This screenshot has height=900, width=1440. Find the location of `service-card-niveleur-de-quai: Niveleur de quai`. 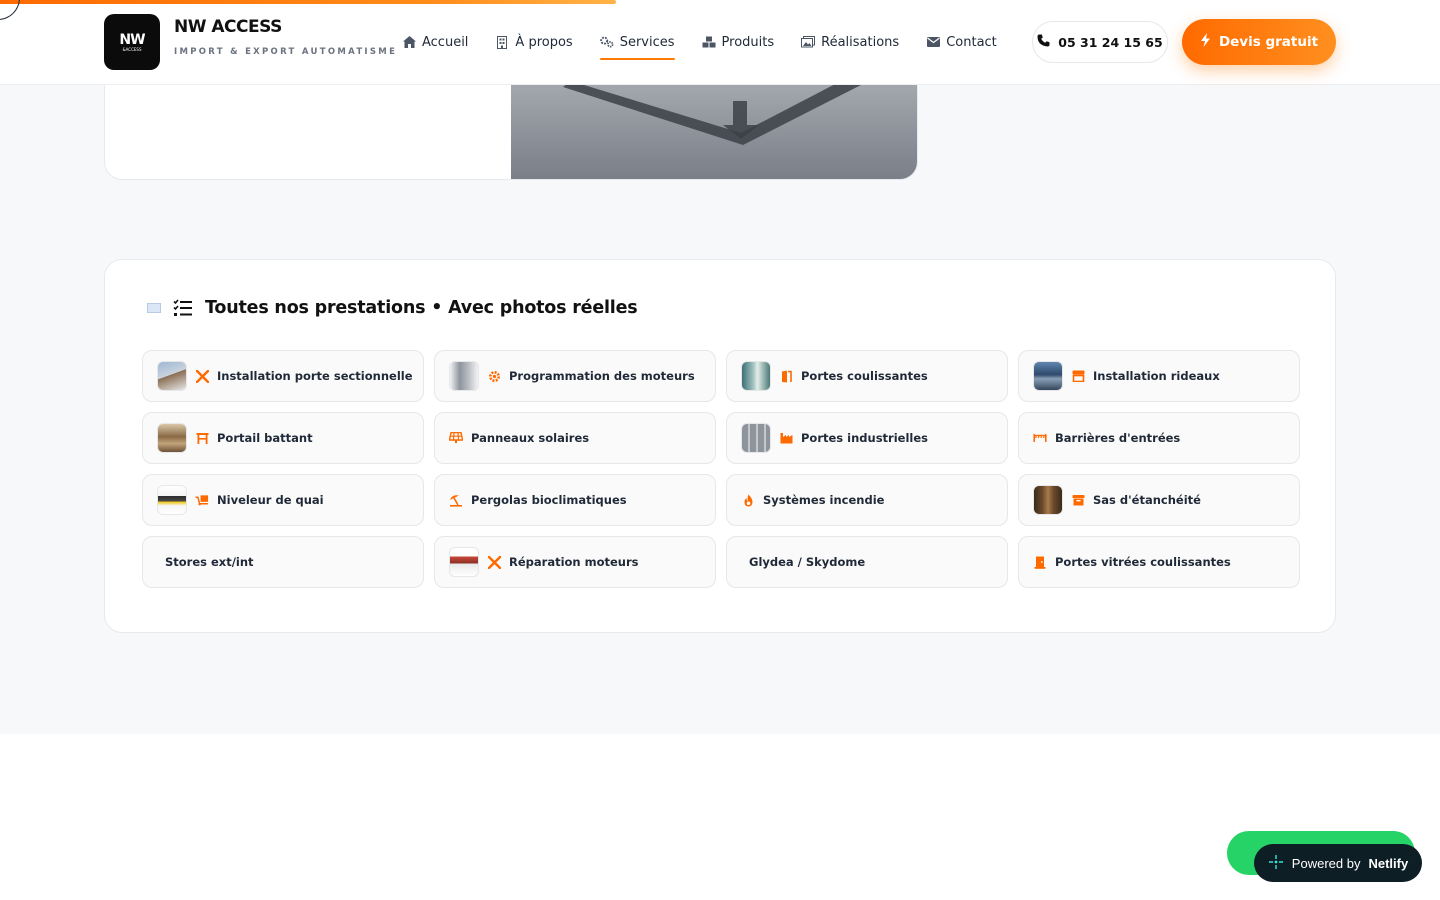

service-card-niveleur-de-quai: Niveleur de quai is located at coordinates (283, 500).